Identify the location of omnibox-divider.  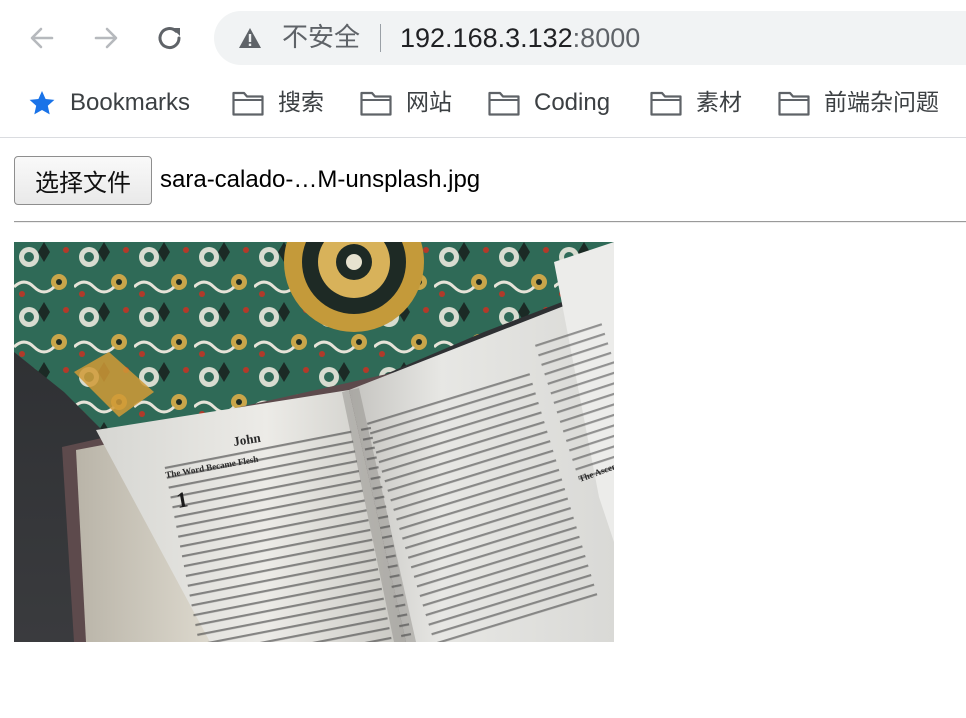
(380, 38).